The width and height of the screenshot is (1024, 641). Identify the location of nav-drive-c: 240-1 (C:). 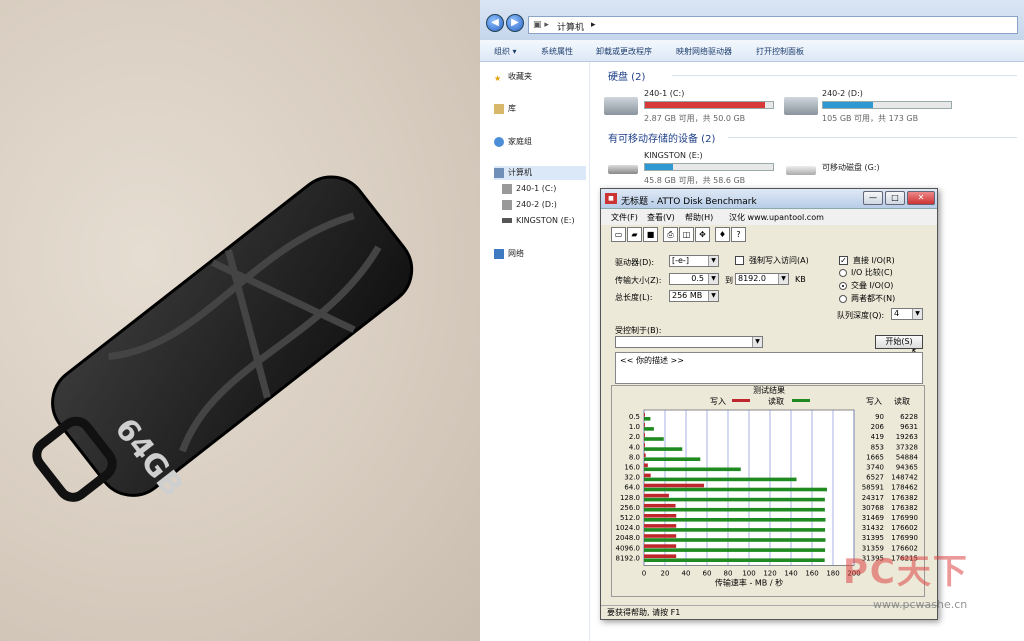
(529, 189).